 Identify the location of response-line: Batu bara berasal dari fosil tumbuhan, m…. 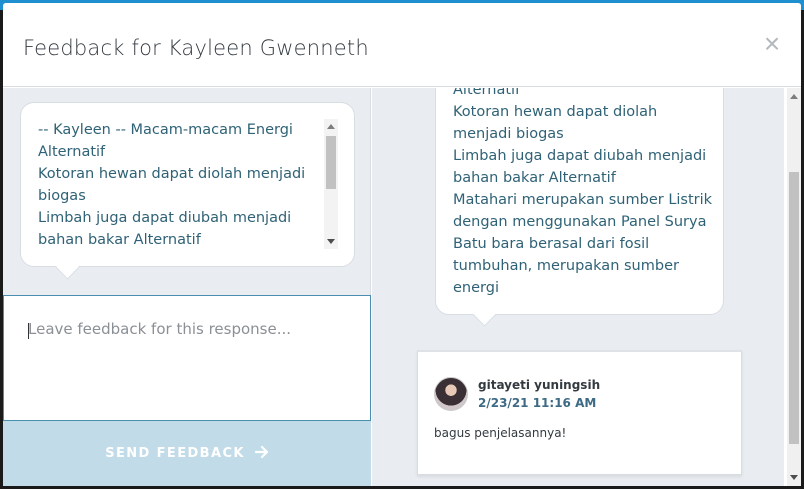
(566, 266).